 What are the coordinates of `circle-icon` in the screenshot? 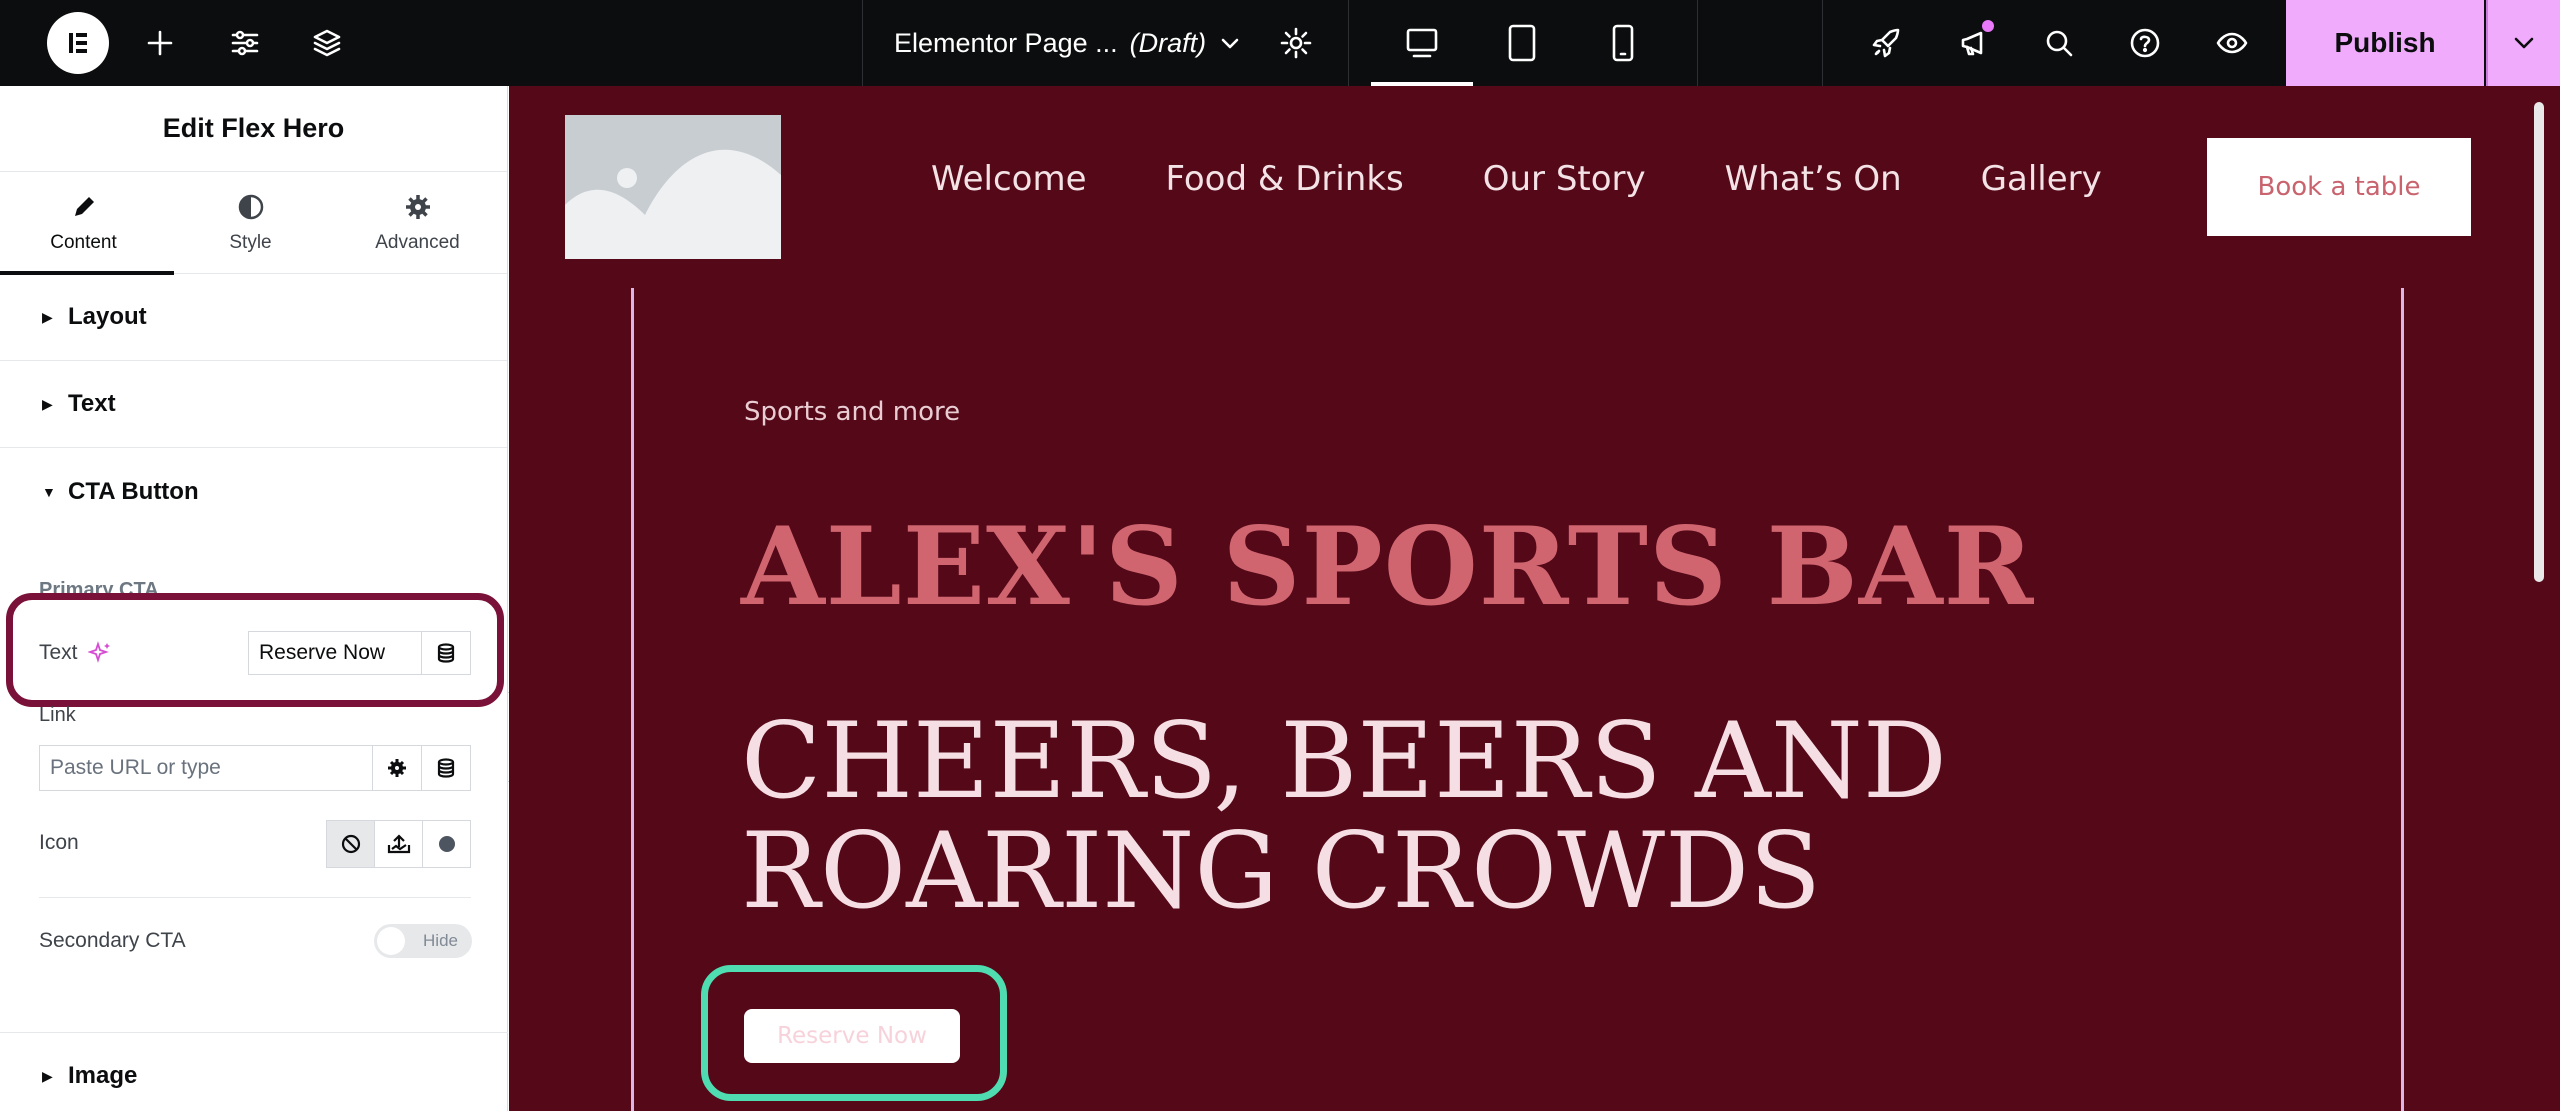 It's located at (446, 844).